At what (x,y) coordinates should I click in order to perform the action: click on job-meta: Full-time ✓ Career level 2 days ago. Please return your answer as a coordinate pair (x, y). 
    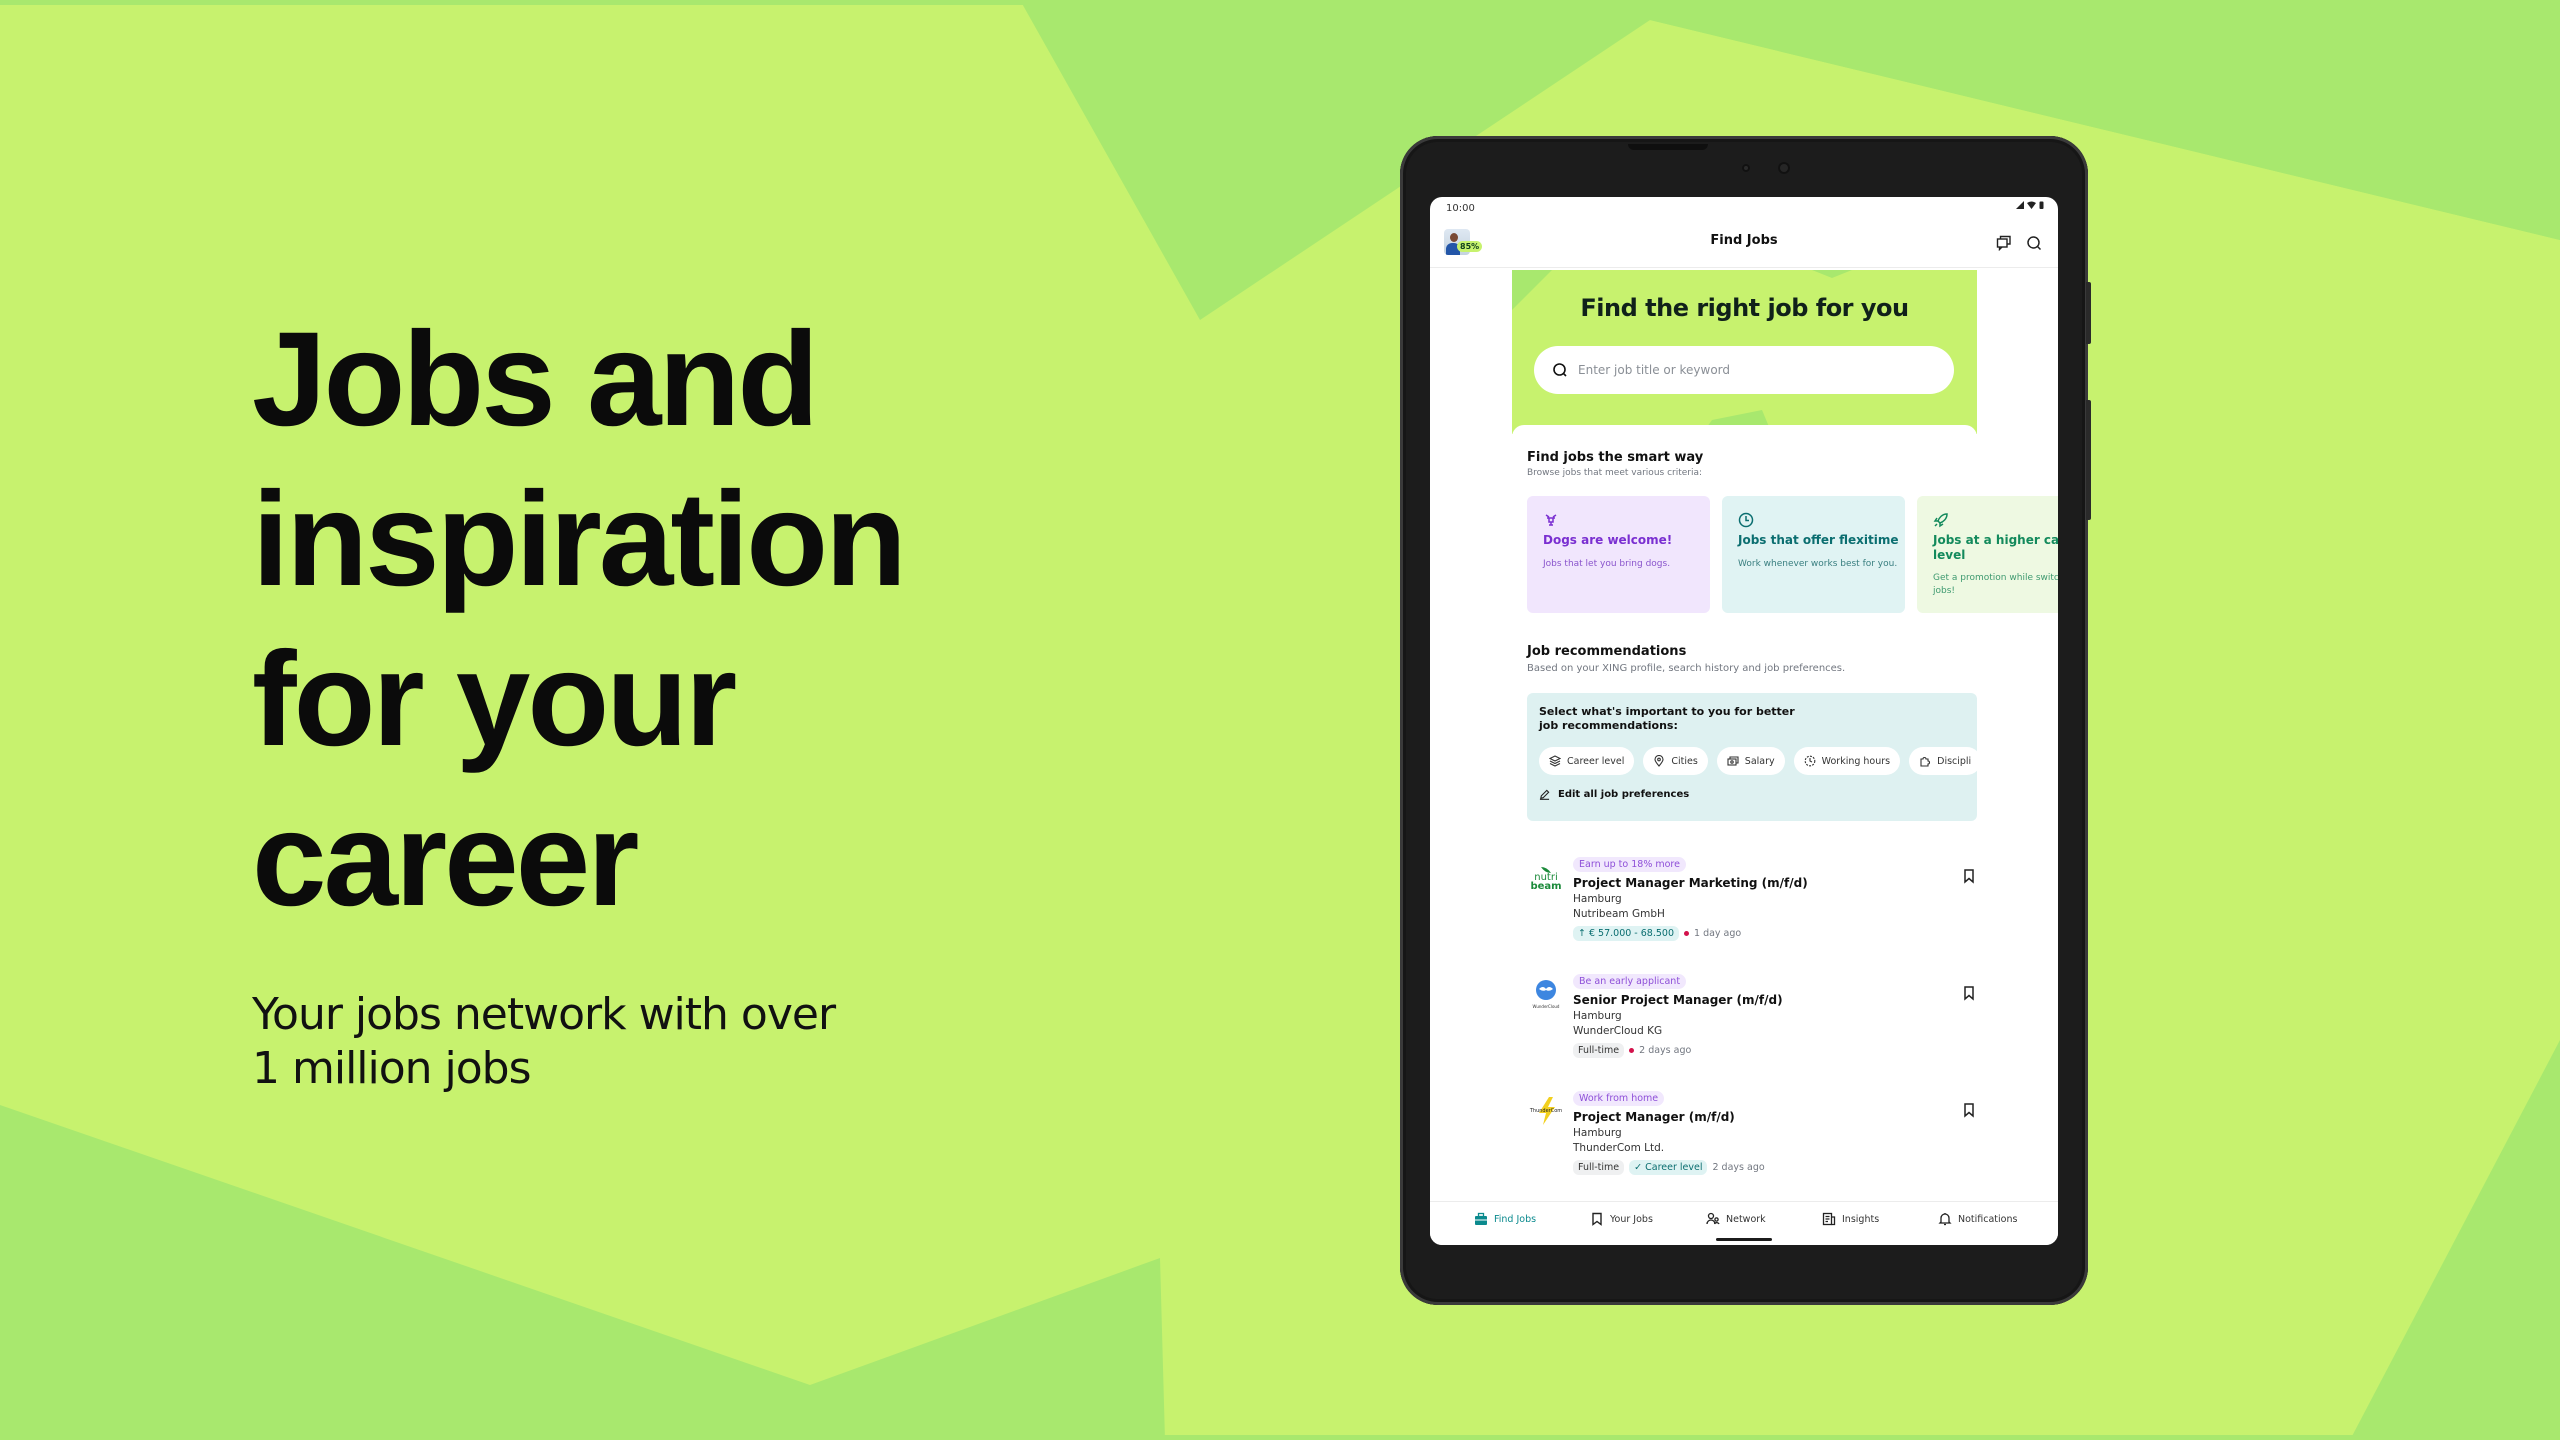
    Looking at the image, I should click on (1669, 1167).